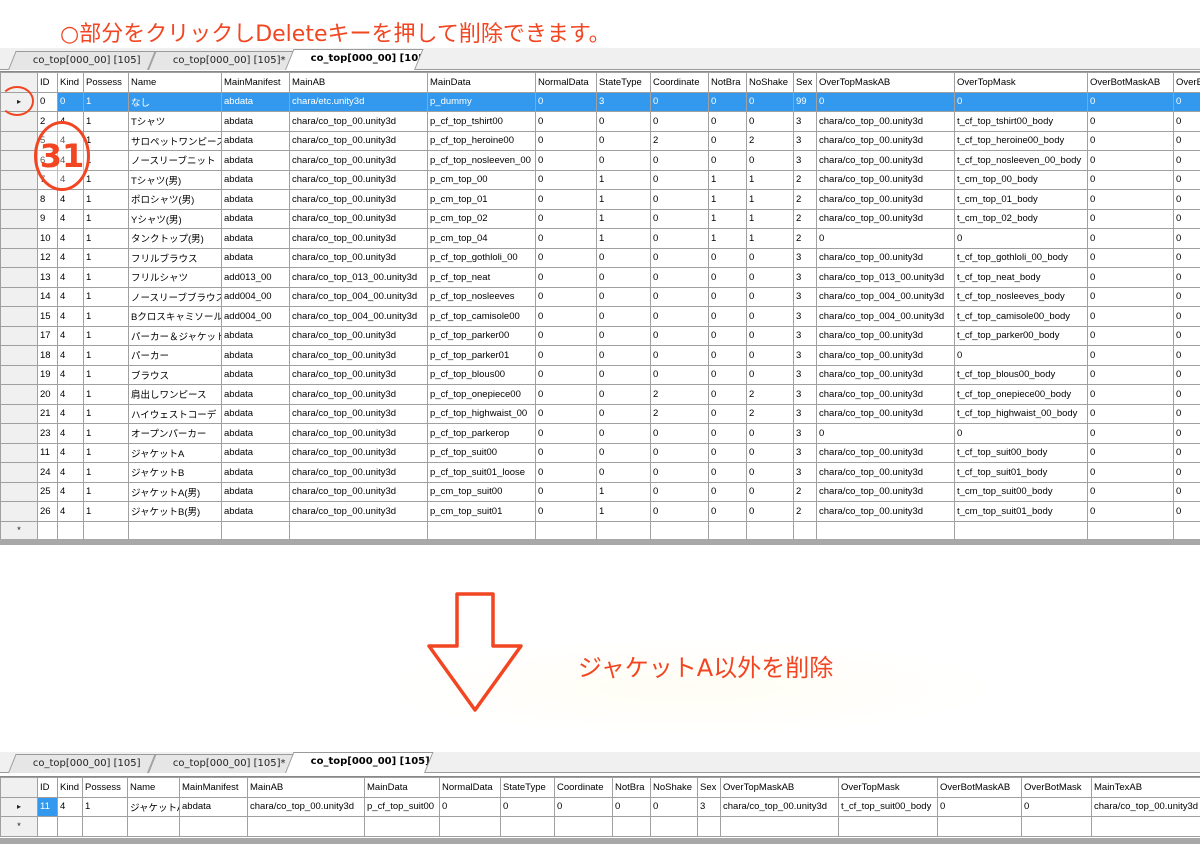 The image size is (1200, 854). Describe the element at coordinates (47, 316) in the screenshot. I see `table-cell: 15` at that location.